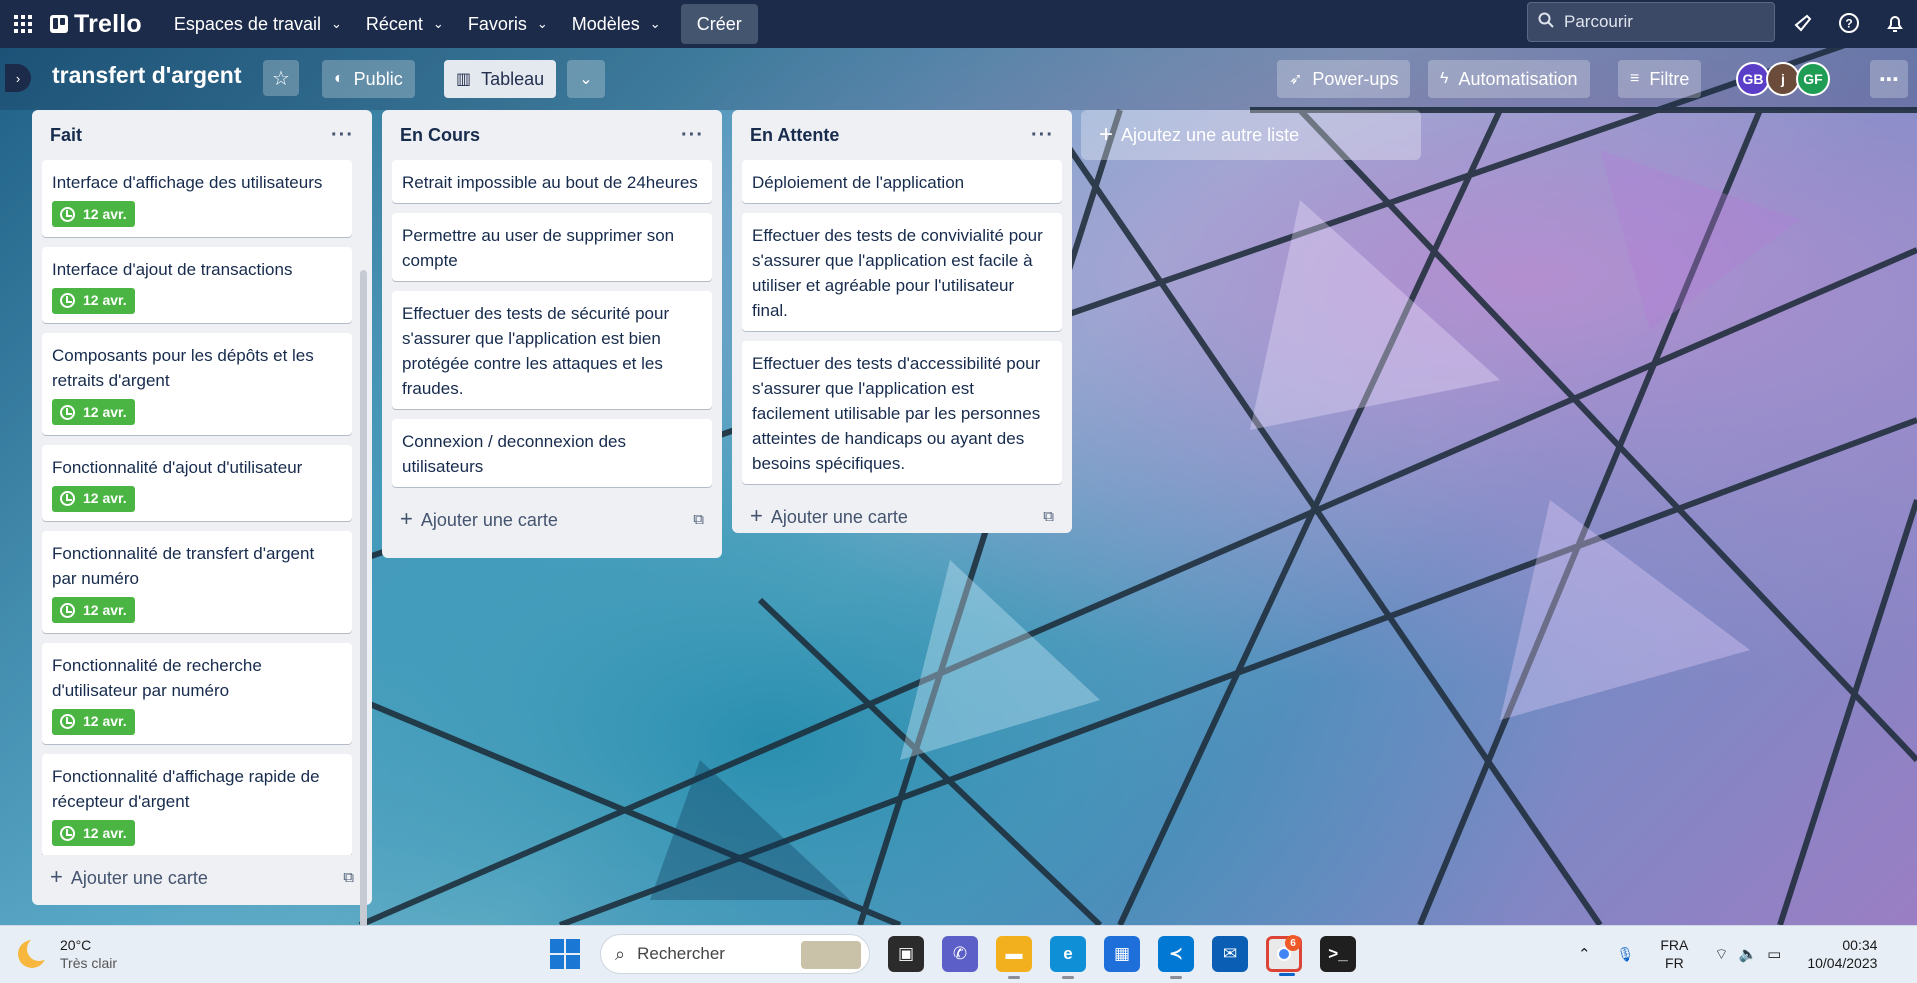  What do you see at coordinates (66, 135) in the screenshot?
I see `list-title: Fait` at bounding box center [66, 135].